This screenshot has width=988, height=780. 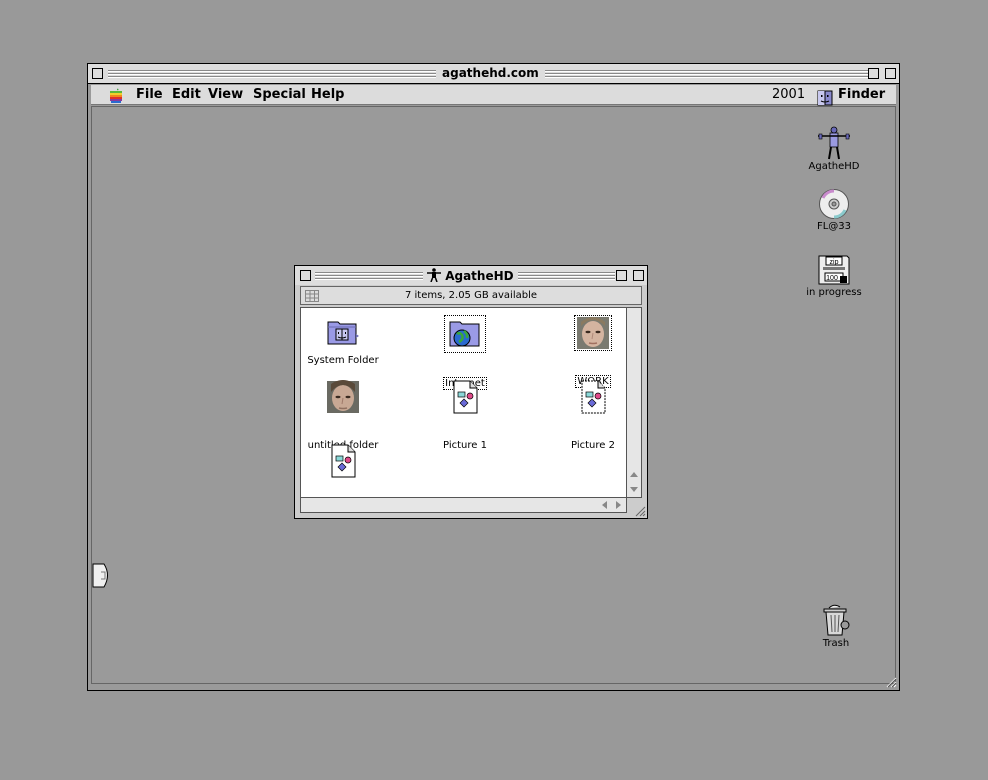 What do you see at coordinates (834, 166) in the screenshot?
I see `desktop-icon-label: AgatheHD` at bounding box center [834, 166].